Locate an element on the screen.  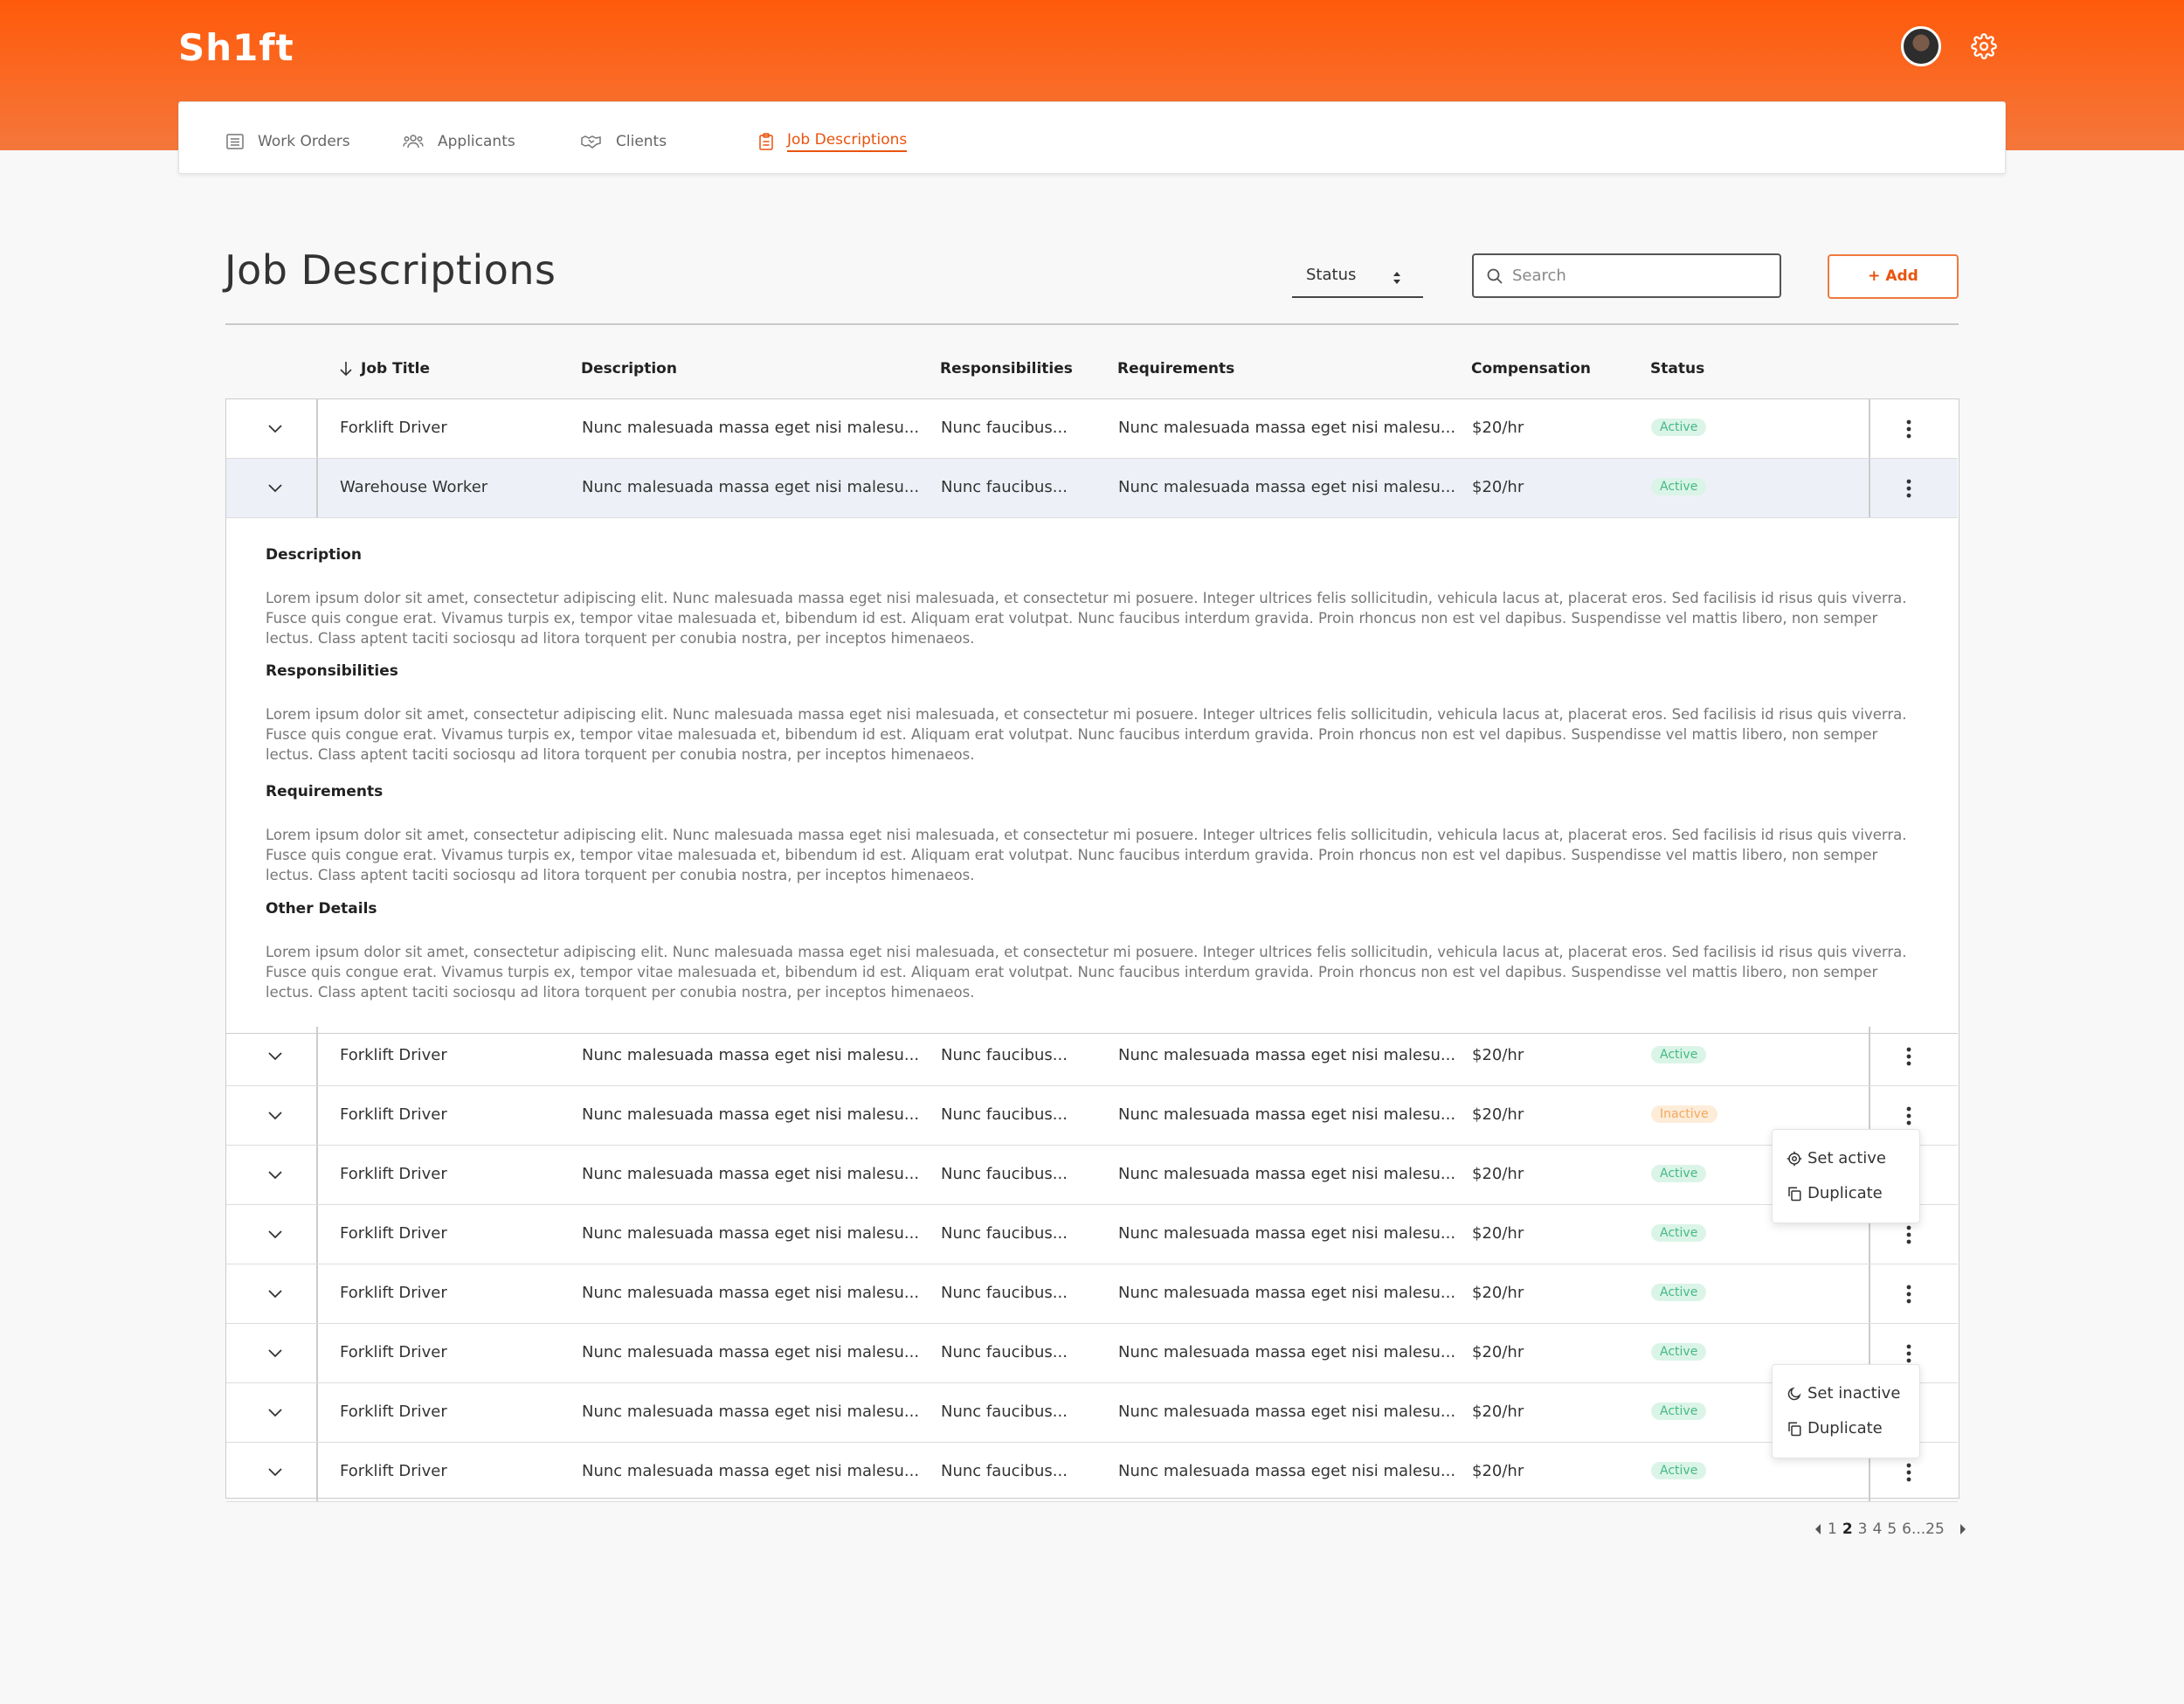
title-divider is located at coordinates (1092, 324).